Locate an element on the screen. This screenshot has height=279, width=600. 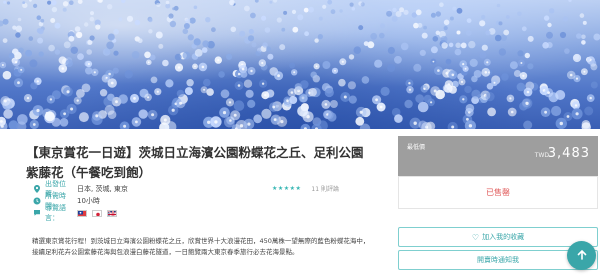
language-flags is located at coordinates (98, 213).